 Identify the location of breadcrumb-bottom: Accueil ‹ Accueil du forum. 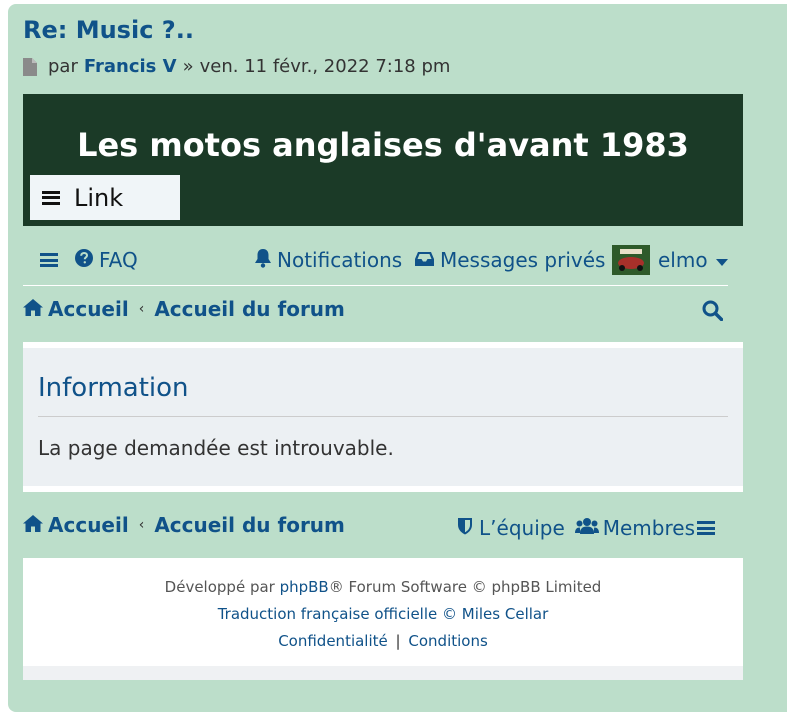
(184, 525).